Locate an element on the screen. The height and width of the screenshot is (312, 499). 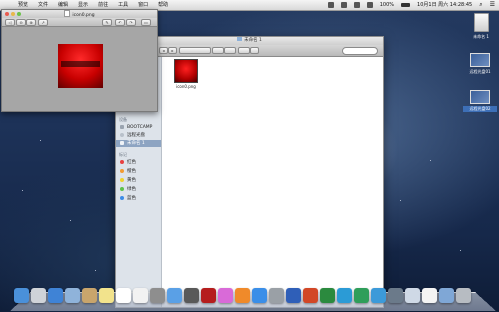
excel-icon is located at coordinates (327, 295).